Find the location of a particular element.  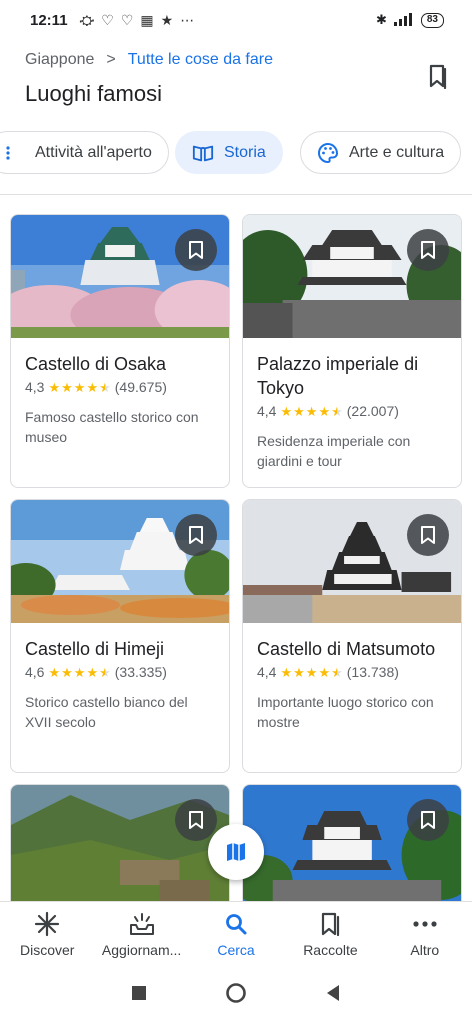

place-description: Residenza imperiale con giardini e tour is located at coordinates (334, 451).